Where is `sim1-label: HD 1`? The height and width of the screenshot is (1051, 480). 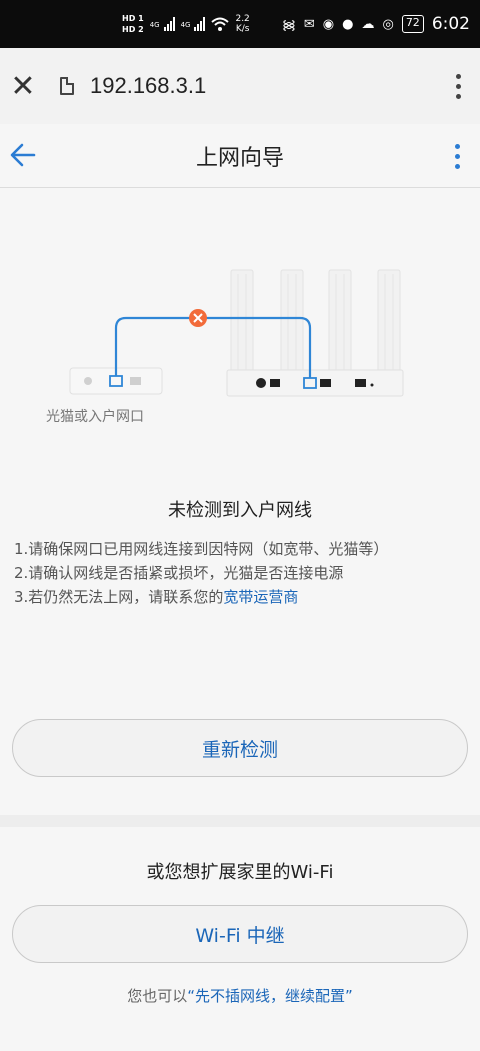 sim1-label: HD 1 is located at coordinates (133, 18).